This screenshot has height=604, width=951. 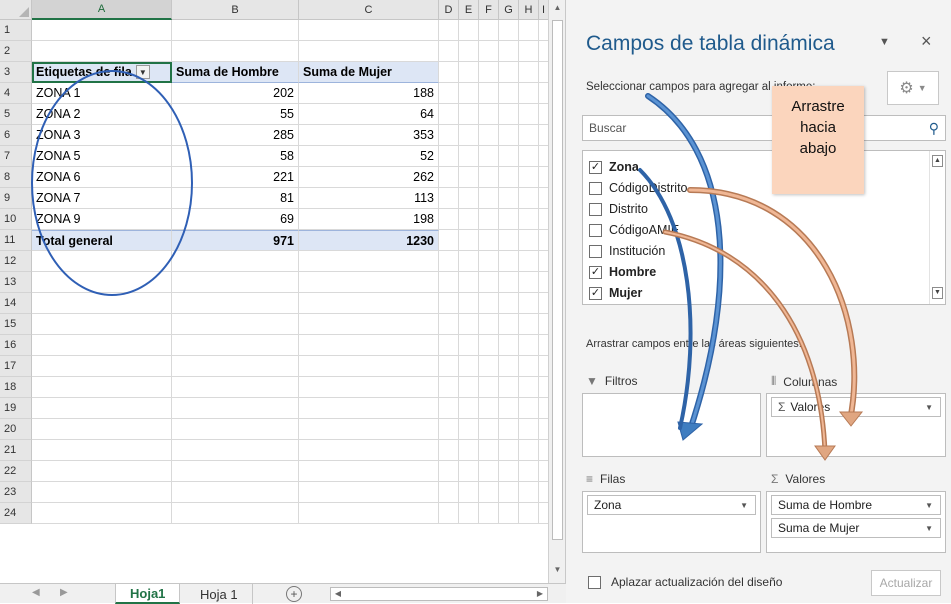 What do you see at coordinates (818, 148) in the screenshot?
I see `callout-line: abajo` at bounding box center [818, 148].